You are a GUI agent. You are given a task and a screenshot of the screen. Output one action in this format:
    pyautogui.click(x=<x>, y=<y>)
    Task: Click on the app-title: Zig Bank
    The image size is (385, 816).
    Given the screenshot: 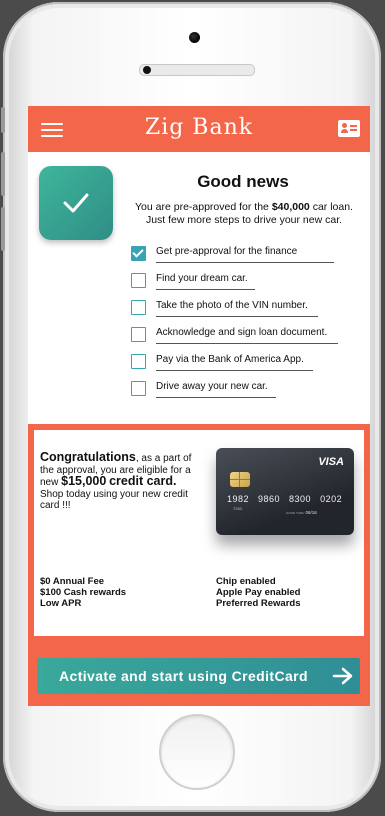 What is the action you would take?
    pyautogui.click(x=199, y=127)
    